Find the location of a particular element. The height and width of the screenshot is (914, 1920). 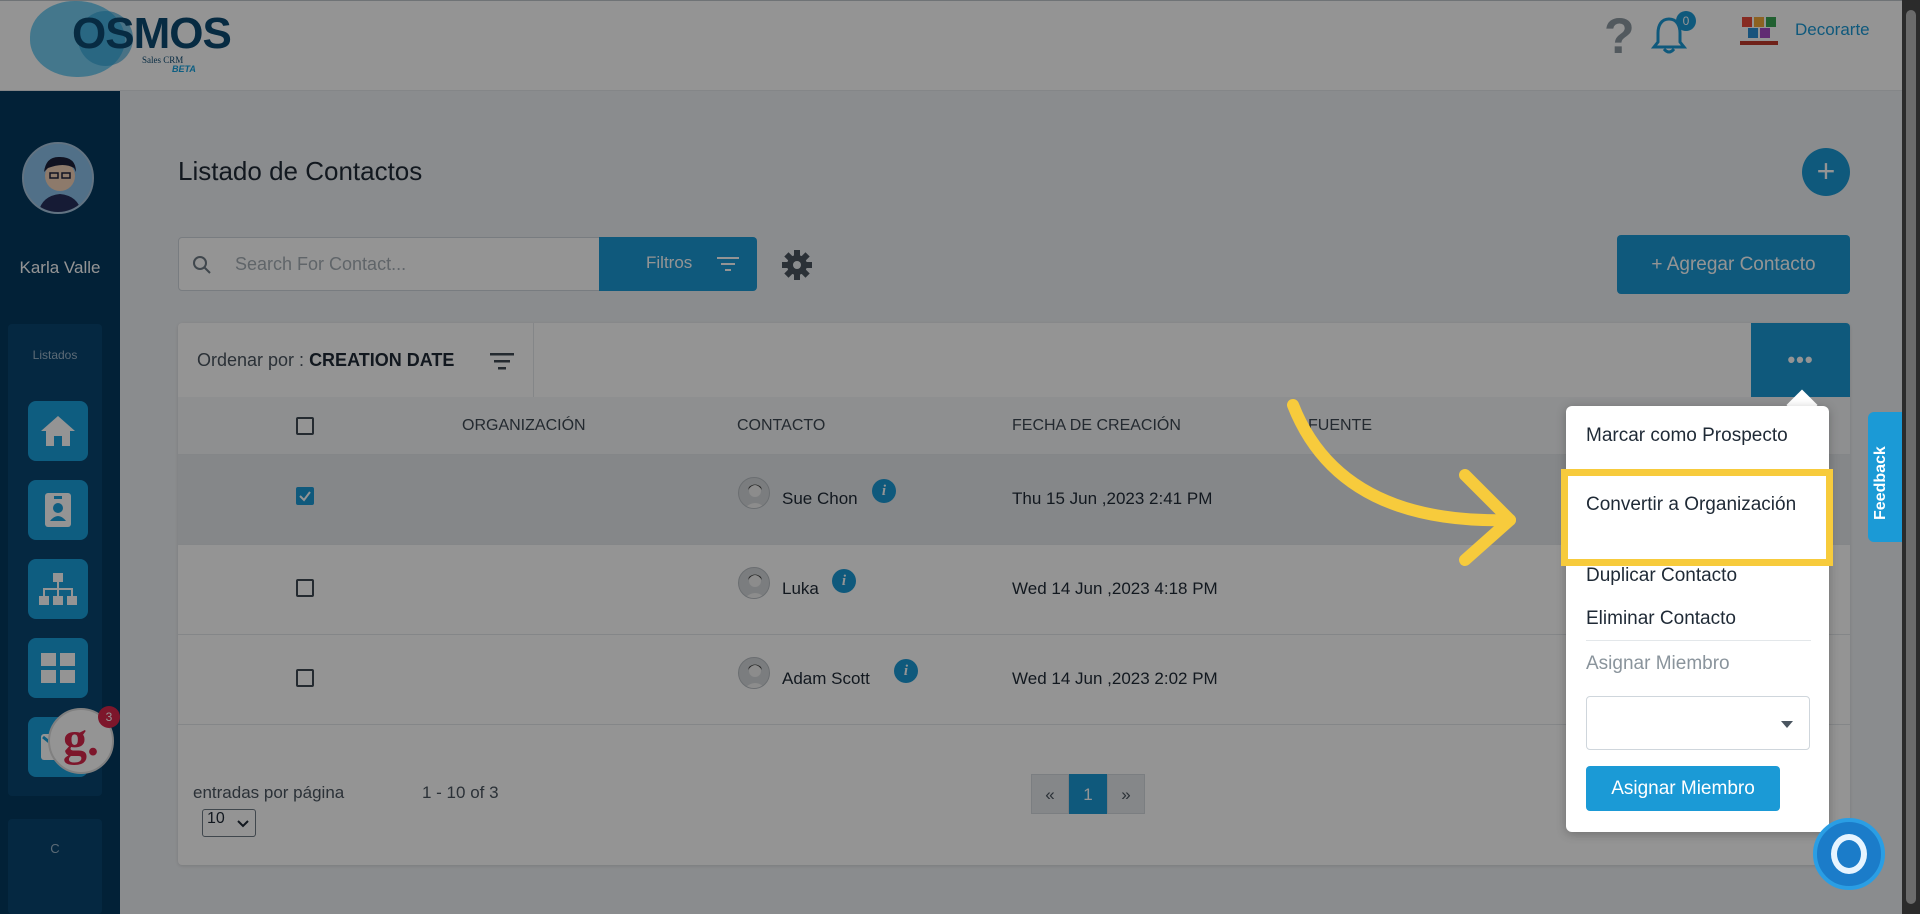

chat-icon is located at coordinates (1849, 854).